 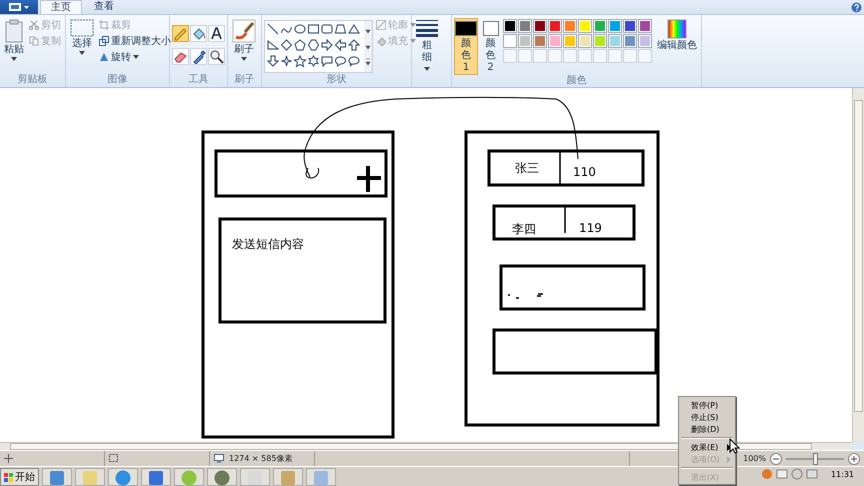 I want to click on group-label: 剪贴板, so click(x=32, y=80).